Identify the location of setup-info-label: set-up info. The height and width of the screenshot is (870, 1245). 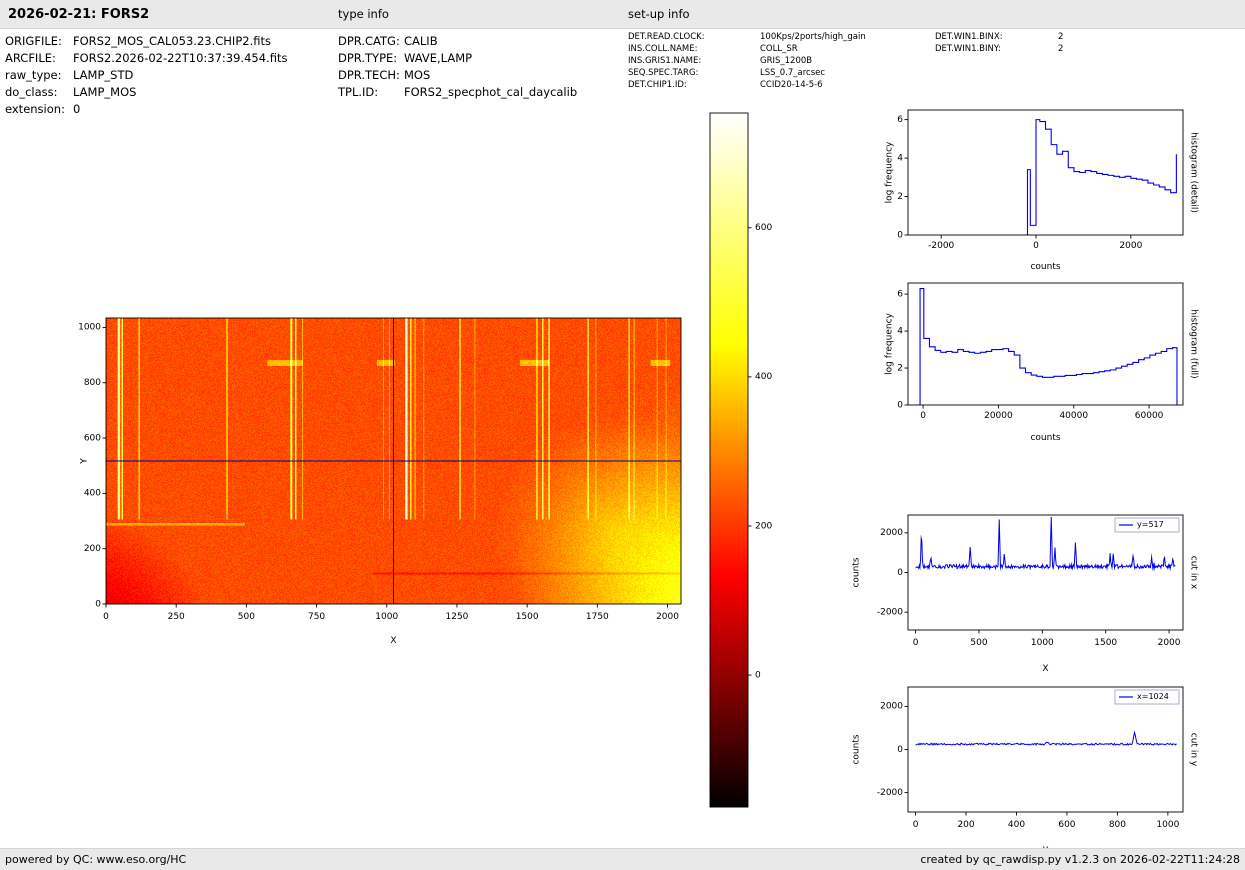
(659, 14).